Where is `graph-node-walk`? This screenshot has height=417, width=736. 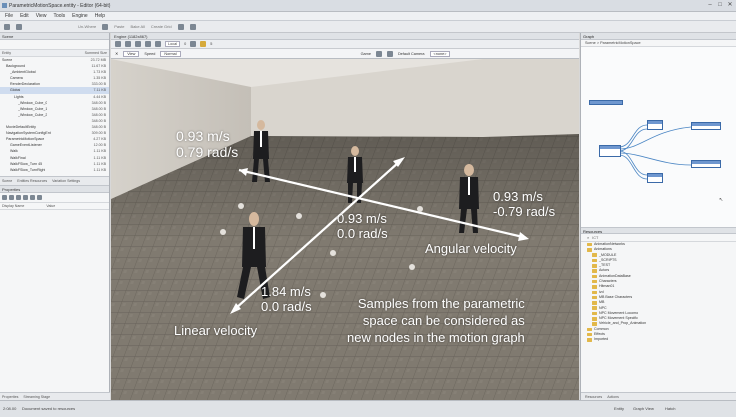 graph-node-walk is located at coordinates (655, 125).